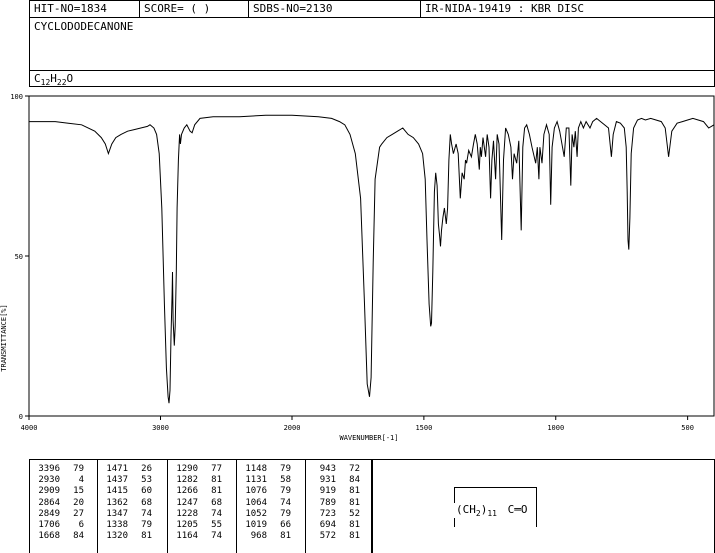  I want to click on peak-transmittance: 52, so click(354, 513).